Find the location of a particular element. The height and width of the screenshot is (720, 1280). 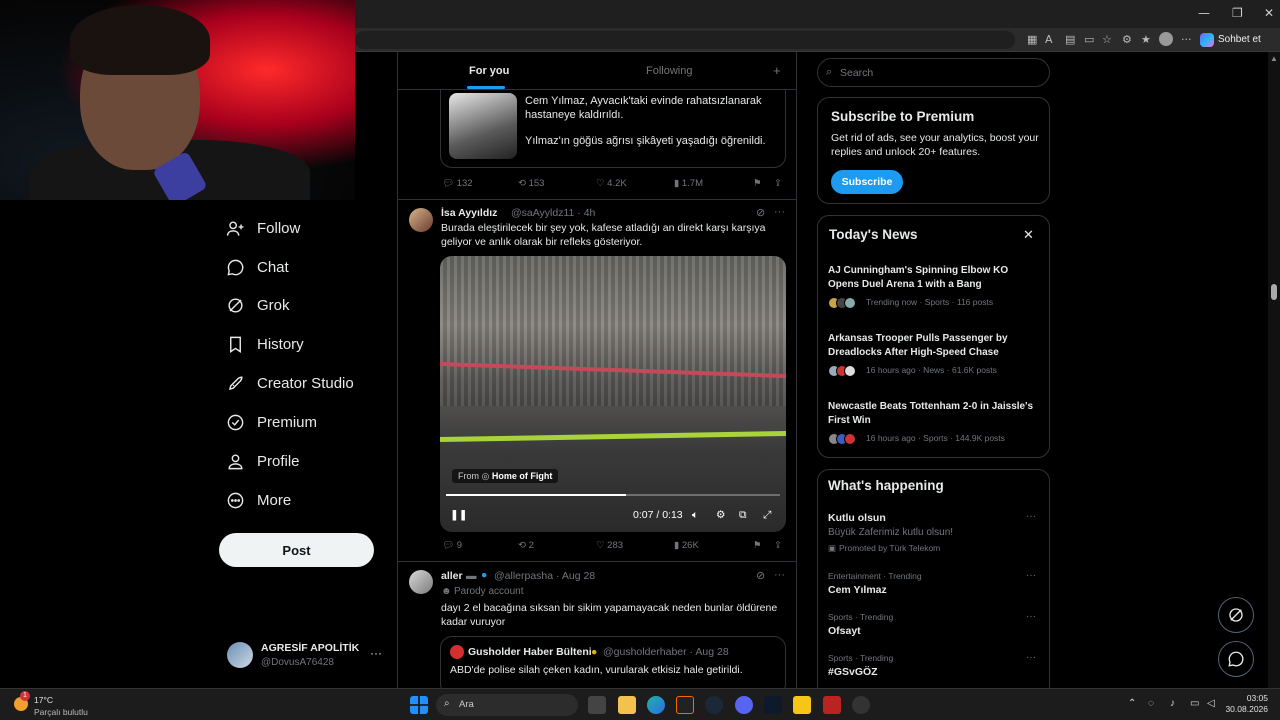

trend-name: #GSvGÖZ is located at coordinates (853, 672).